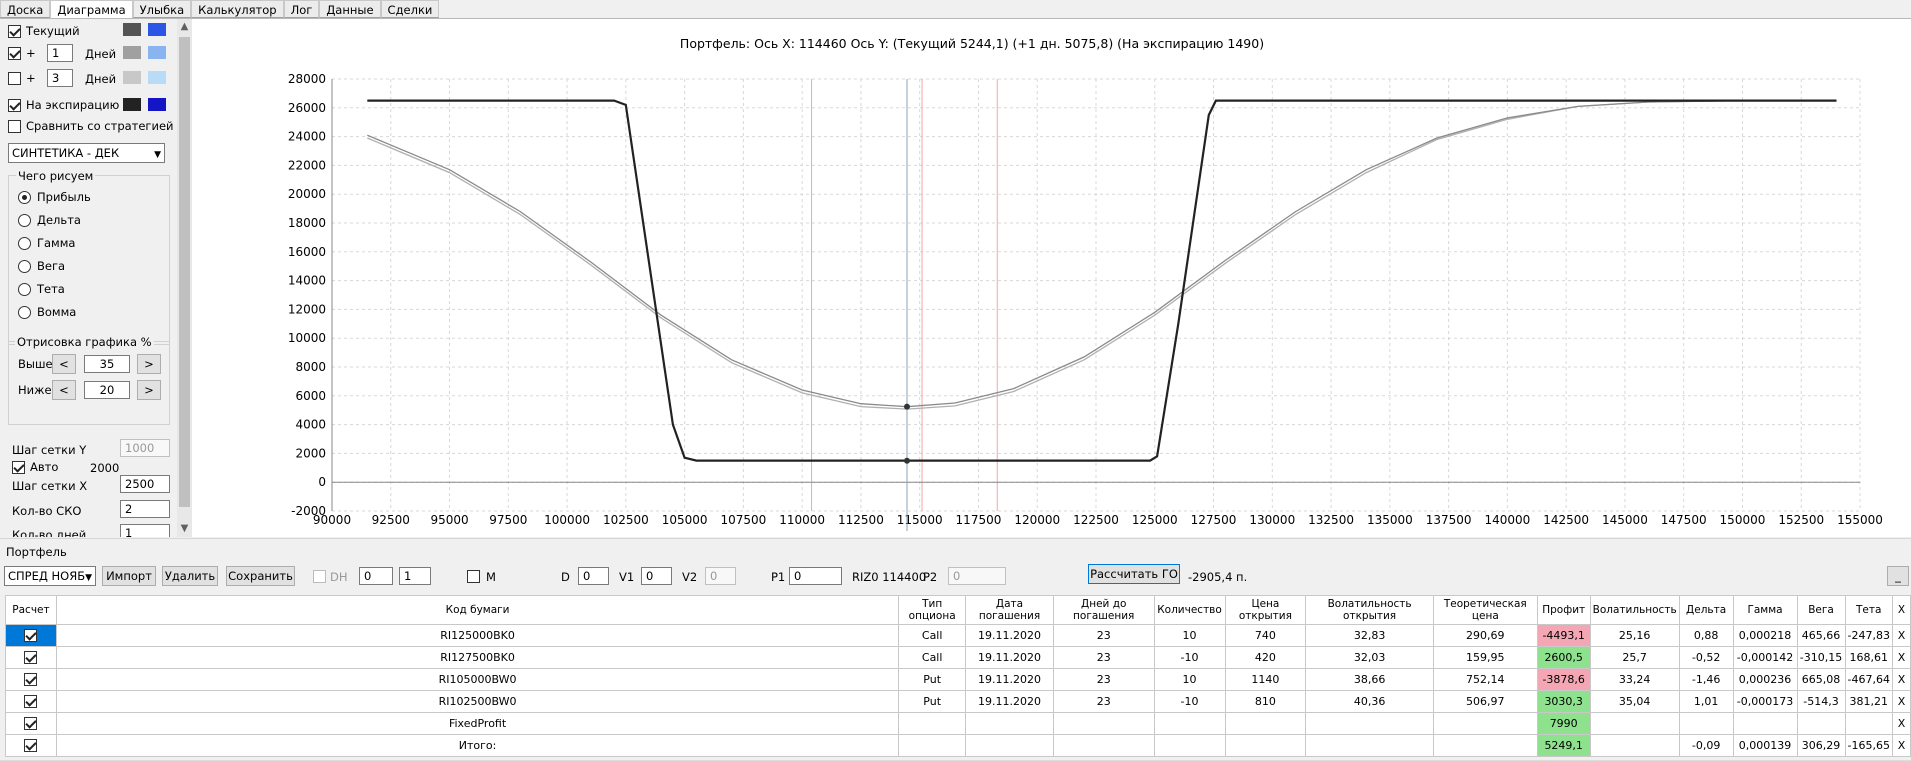 This screenshot has width=1911, height=761. I want to click on current-color-a, so click(132, 29).